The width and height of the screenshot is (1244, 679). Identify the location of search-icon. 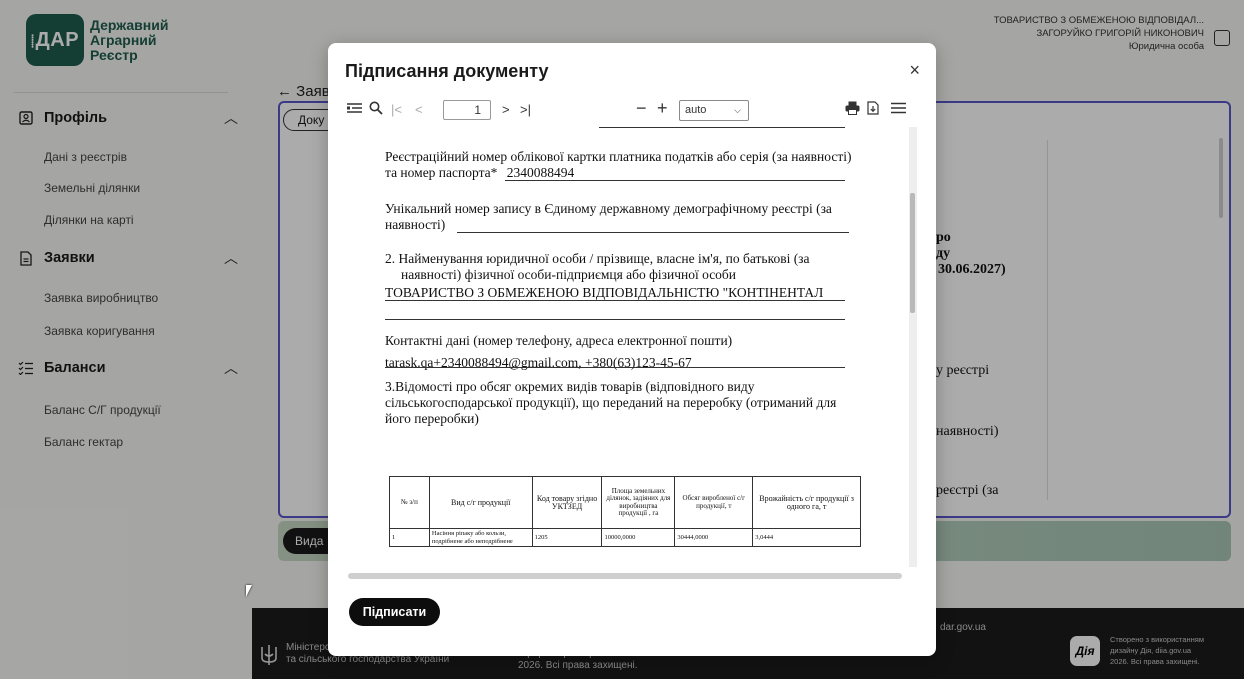
(376, 110).